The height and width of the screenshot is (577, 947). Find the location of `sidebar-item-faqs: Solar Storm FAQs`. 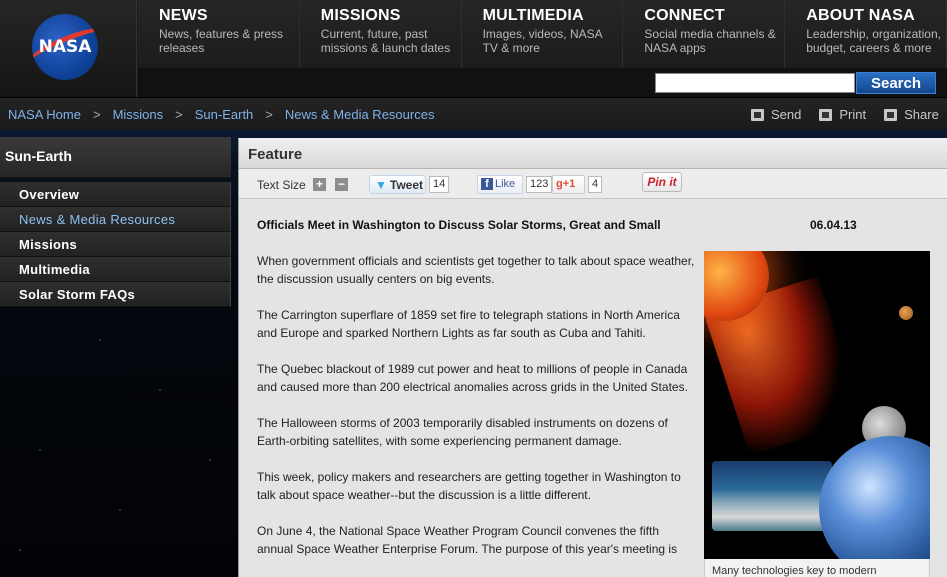

sidebar-item-faqs: Solar Storm FAQs is located at coordinates (115, 294).